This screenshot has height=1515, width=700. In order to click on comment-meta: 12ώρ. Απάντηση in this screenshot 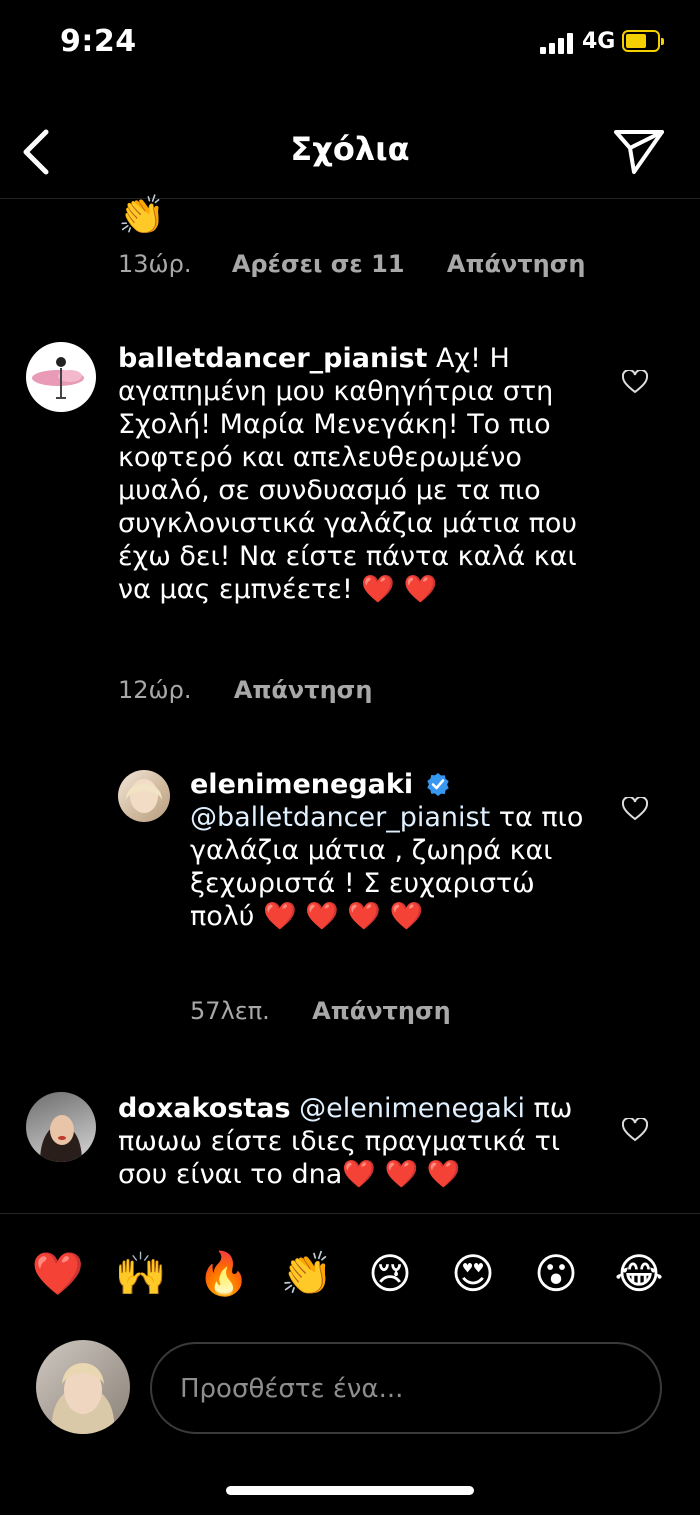, I will do `click(245, 690)`.